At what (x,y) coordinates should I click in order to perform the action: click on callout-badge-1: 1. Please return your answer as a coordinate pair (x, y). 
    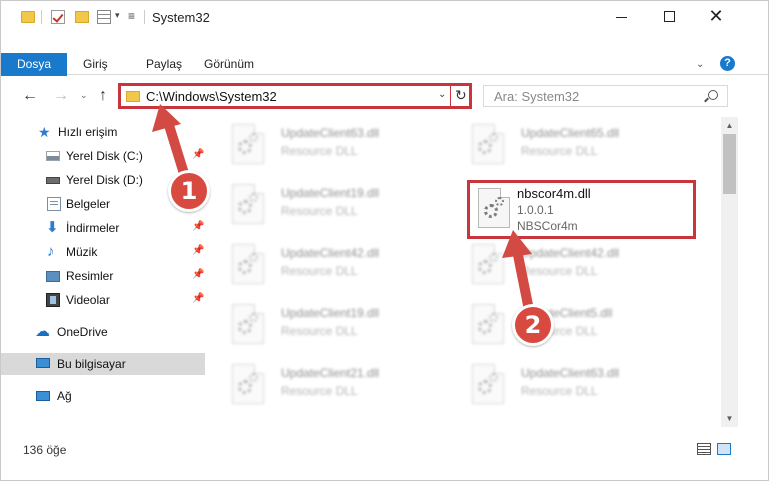
    Looking at the image, I should click on (189, 191).